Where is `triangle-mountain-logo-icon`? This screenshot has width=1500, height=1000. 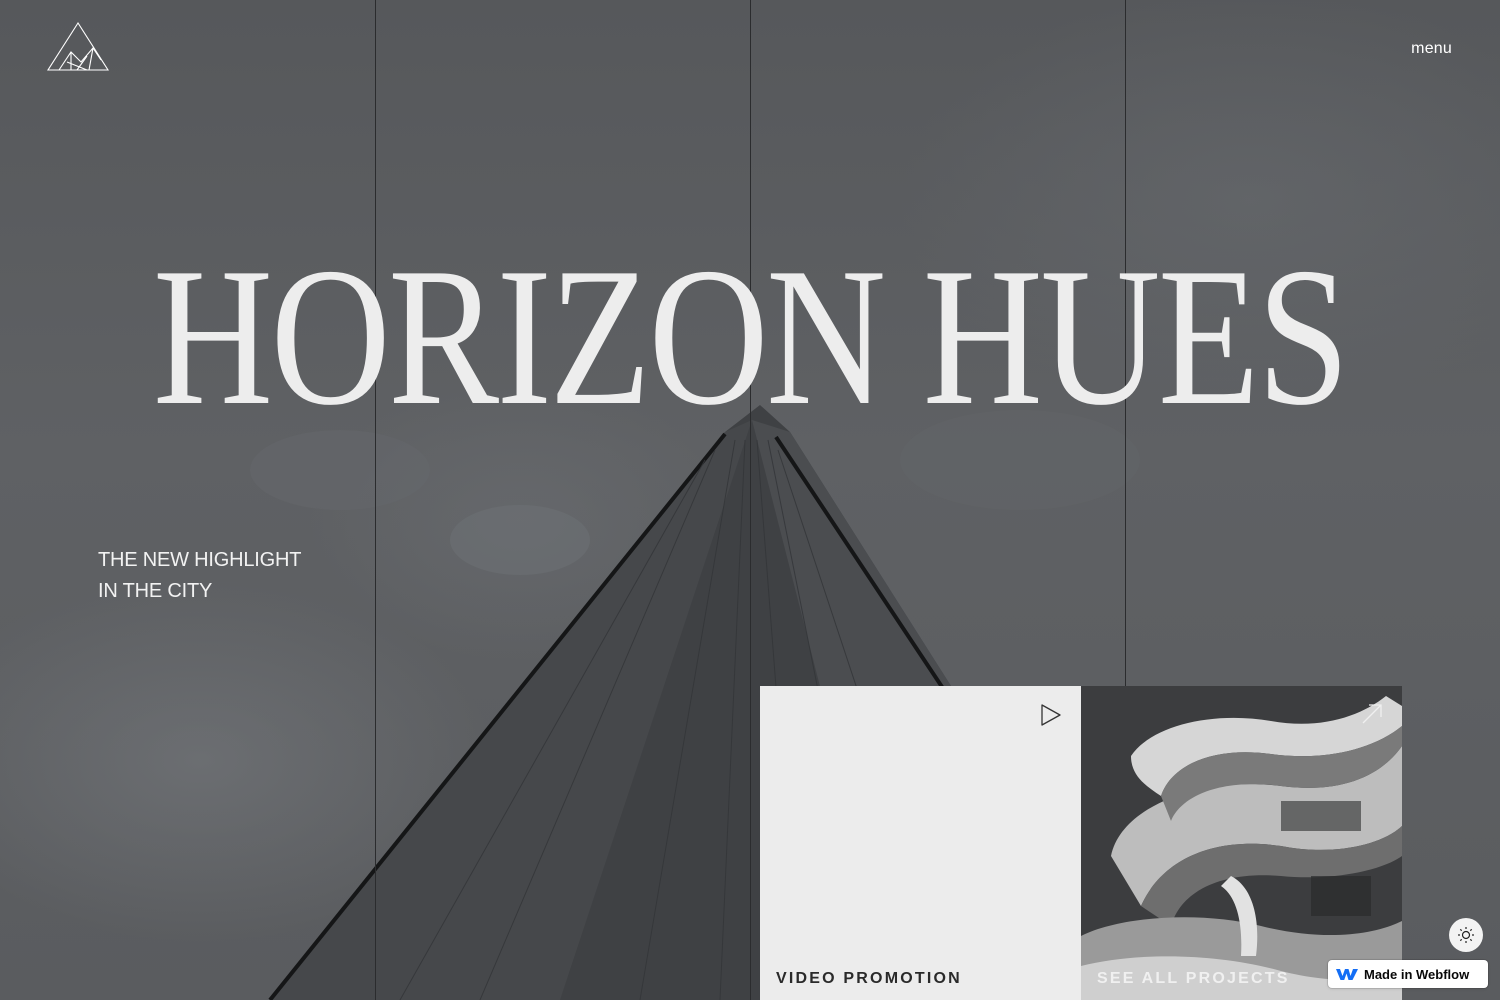 triangle-mountain-logo-icon is located at coordinates (78, 47).